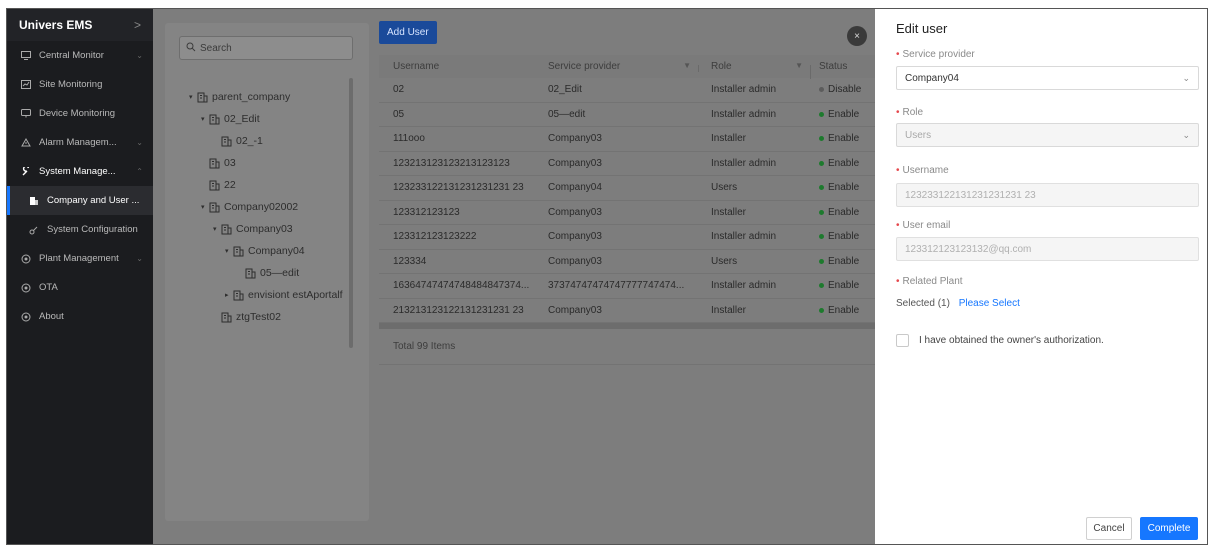 This screenshot has height=546, width=1211. Describe the element at coordinates (929, 281) in the screenshot. I see `related-plant-label: • Related Plant` at that location.